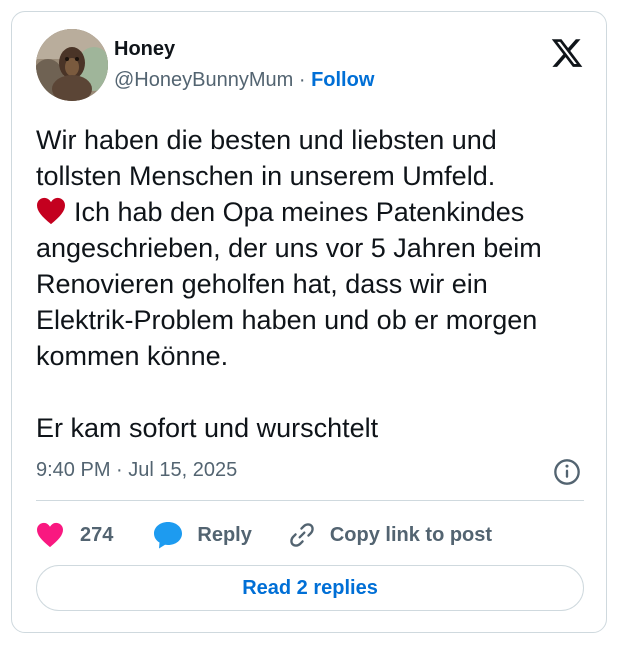 This screenshot has height=646, width=620. What do you see at coordinates (567, 472) in the screenshot?
I see `info-icon` at bounding box center [567, 472].